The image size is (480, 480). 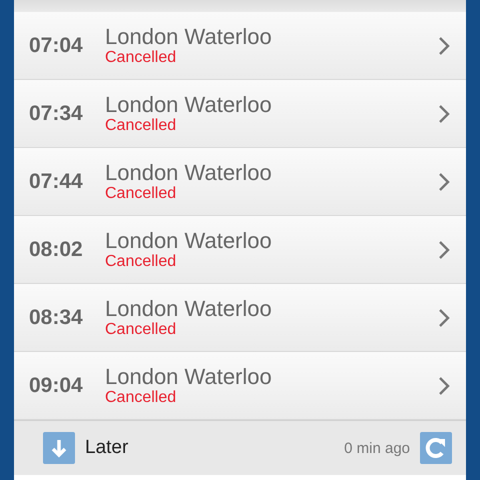 I want to click on departure-row: 07:34 London Waterloo Cancelled, so click(x=240, y=114).